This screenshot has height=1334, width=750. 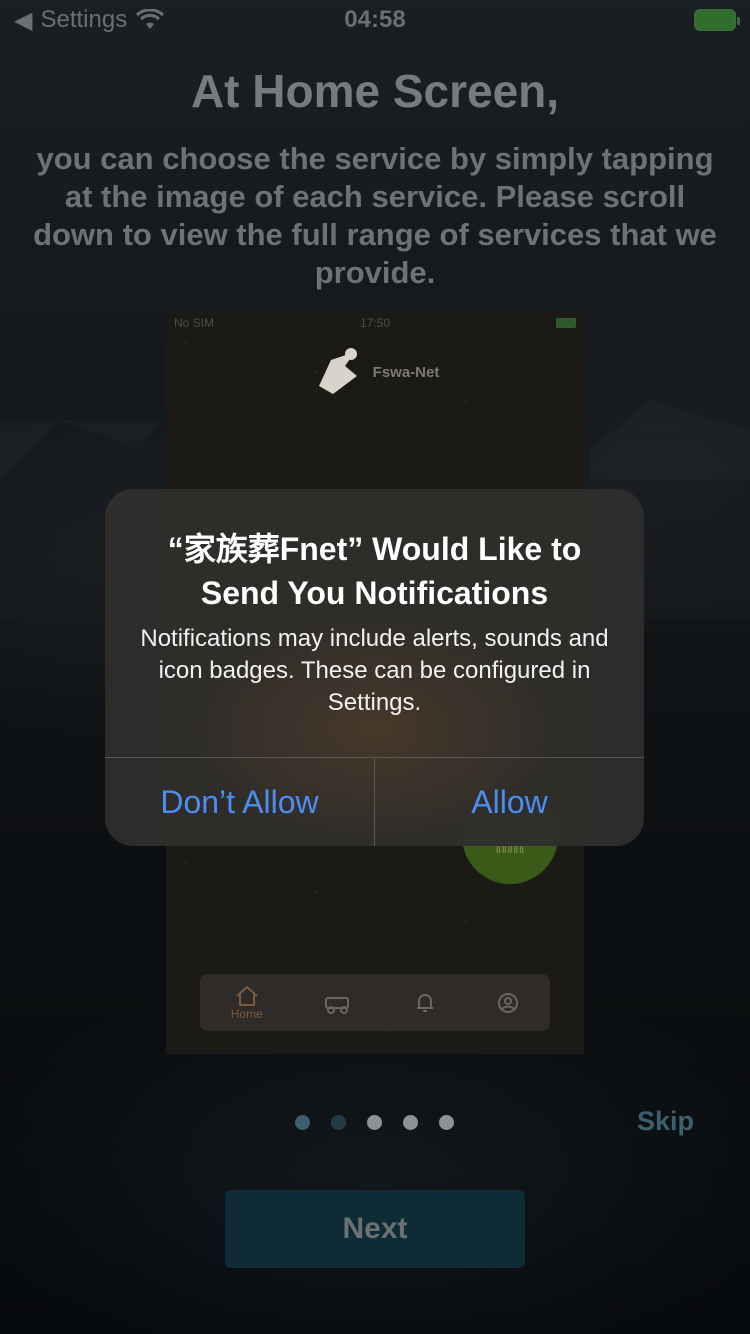 I want to click on preview-tab-notifications, so click(x=425, y=1003).